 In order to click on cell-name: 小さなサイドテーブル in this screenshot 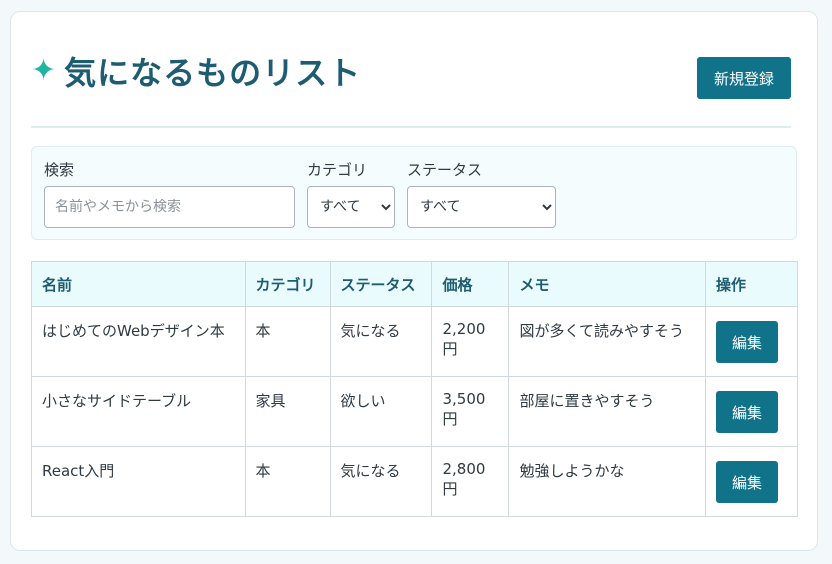, I will do `click(138, 411)`.